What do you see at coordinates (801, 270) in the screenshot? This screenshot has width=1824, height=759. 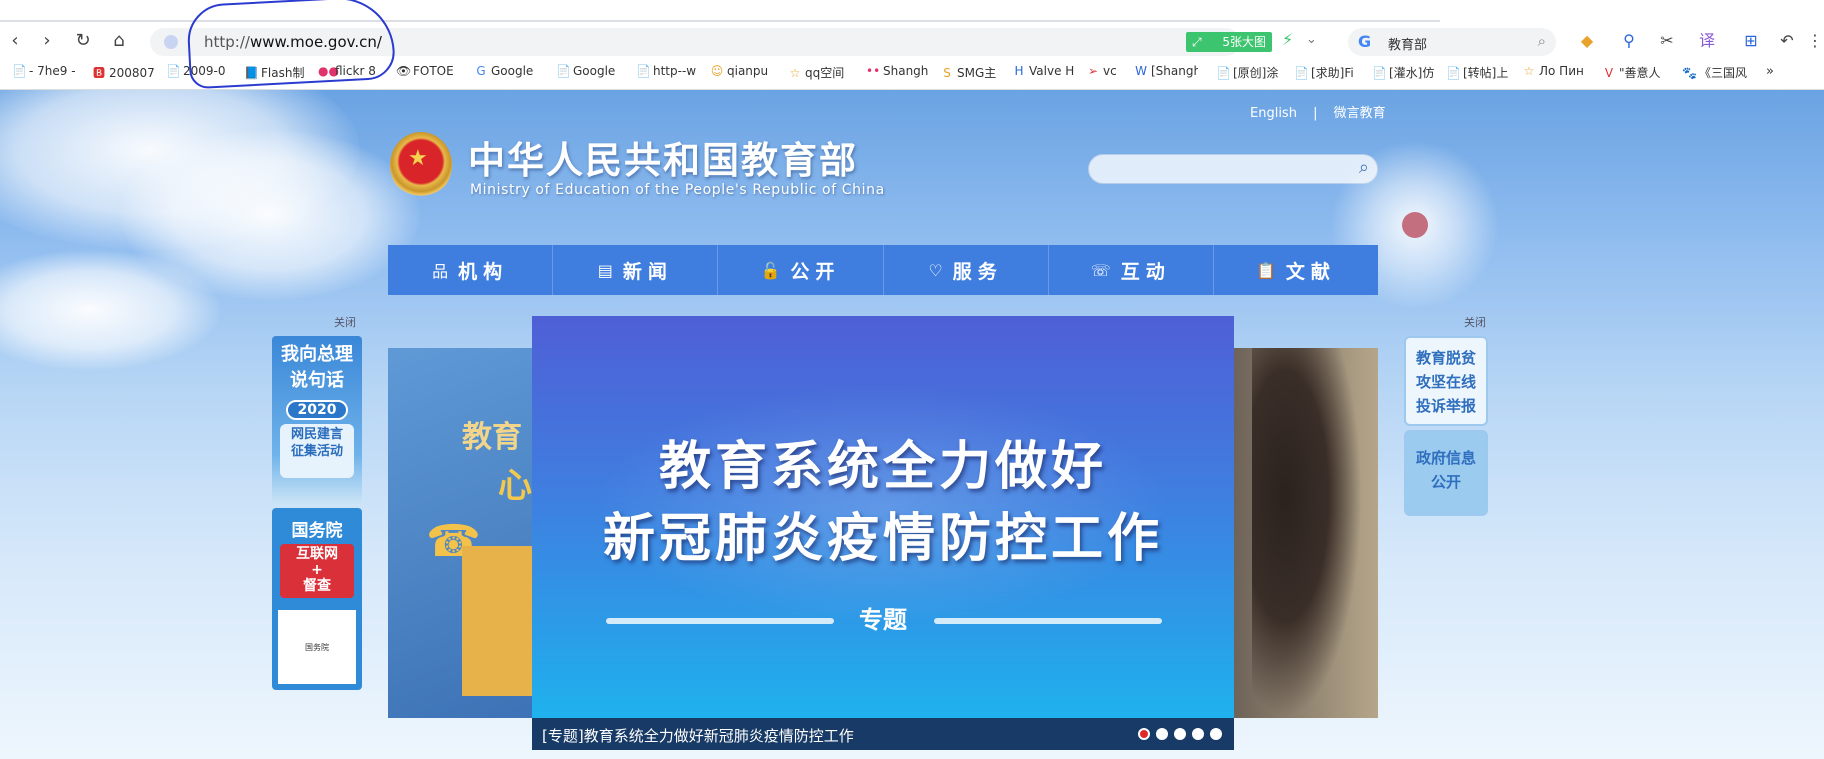 I see `nav-item-gongkai: 🔓 公开` at bounding box center [801, 270].